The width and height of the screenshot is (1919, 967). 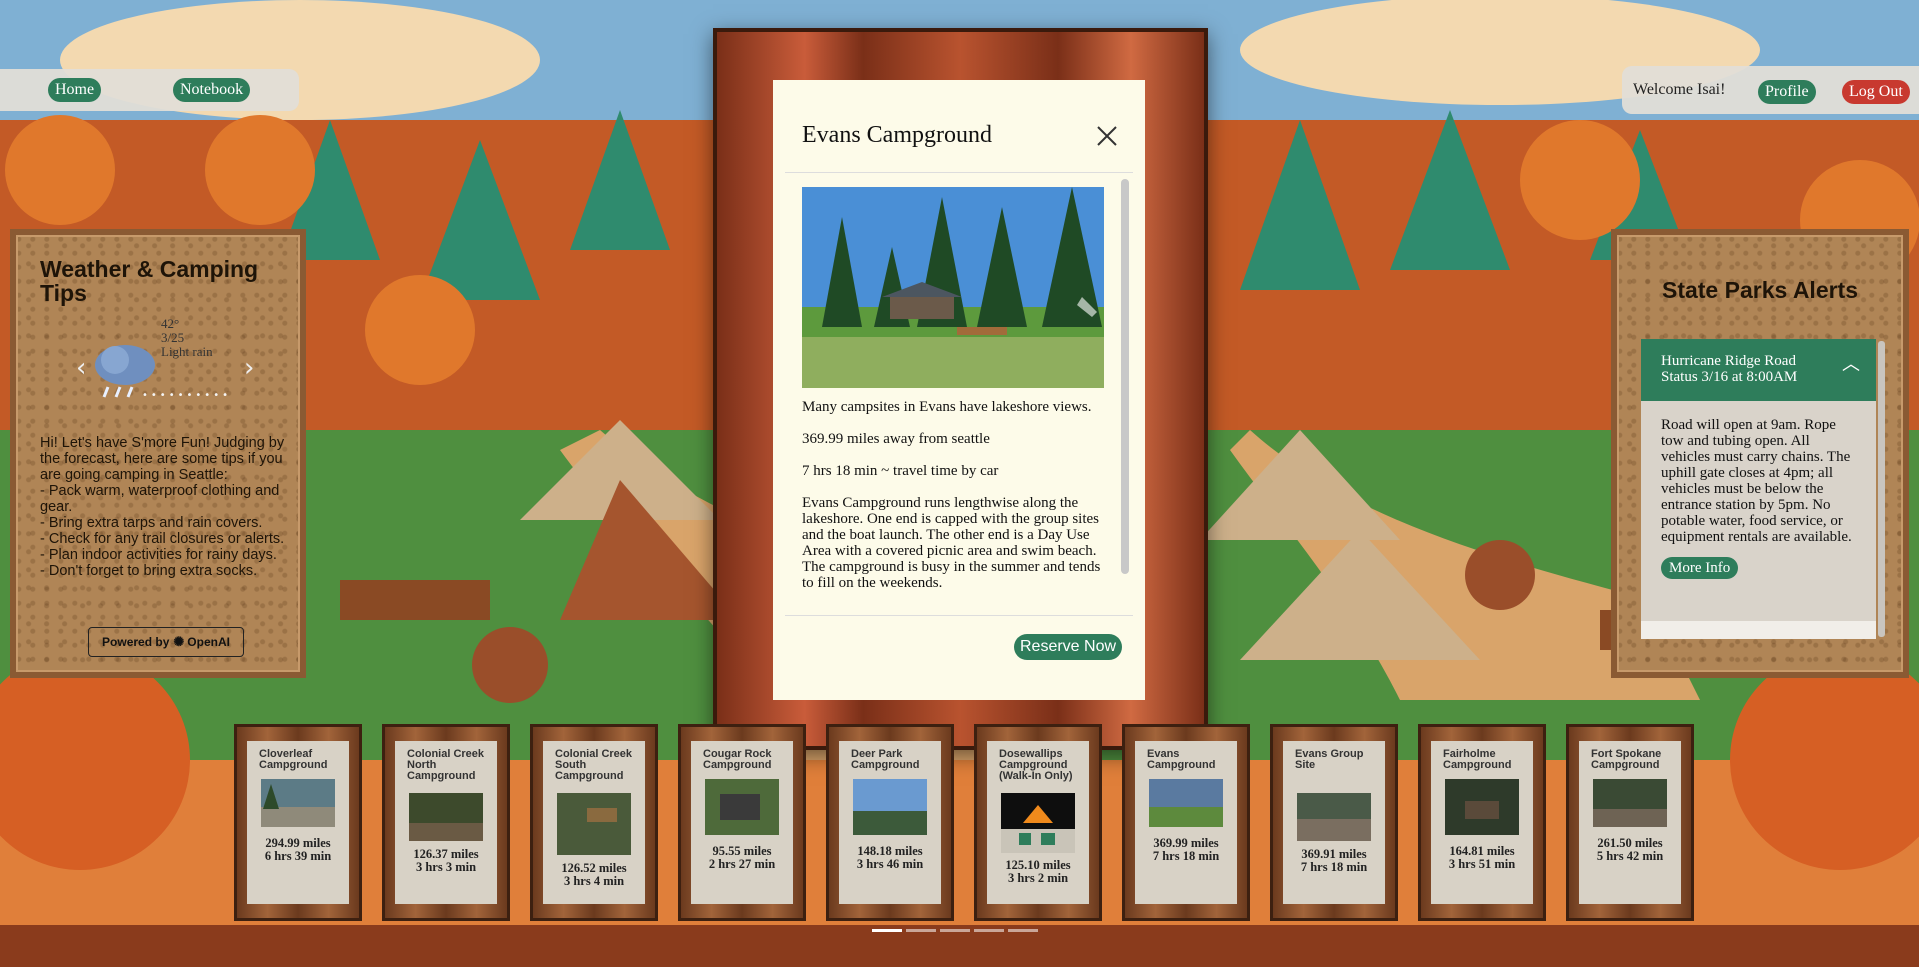 I want to click on weather-dots: ••••••••••, so click(x=186, y=395).